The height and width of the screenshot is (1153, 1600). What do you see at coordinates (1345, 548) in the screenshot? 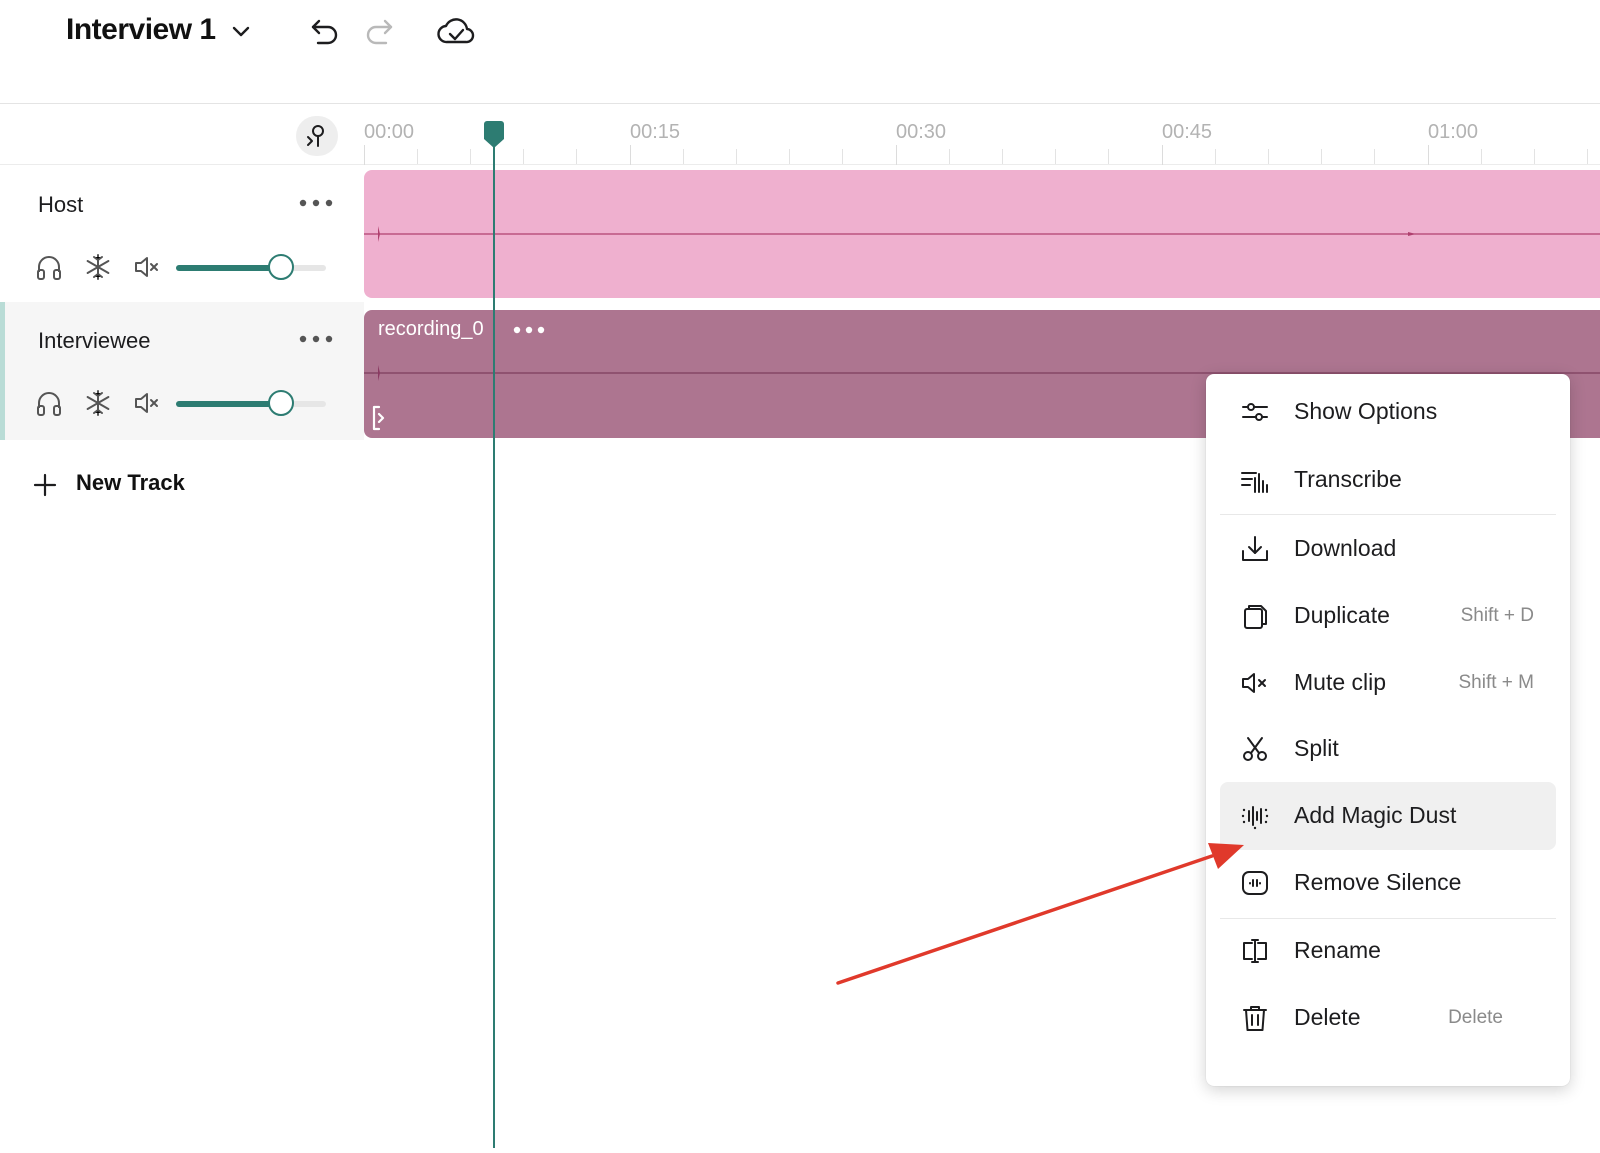
I see `menu-item-label: Download` at bounding box center [1345, 548].